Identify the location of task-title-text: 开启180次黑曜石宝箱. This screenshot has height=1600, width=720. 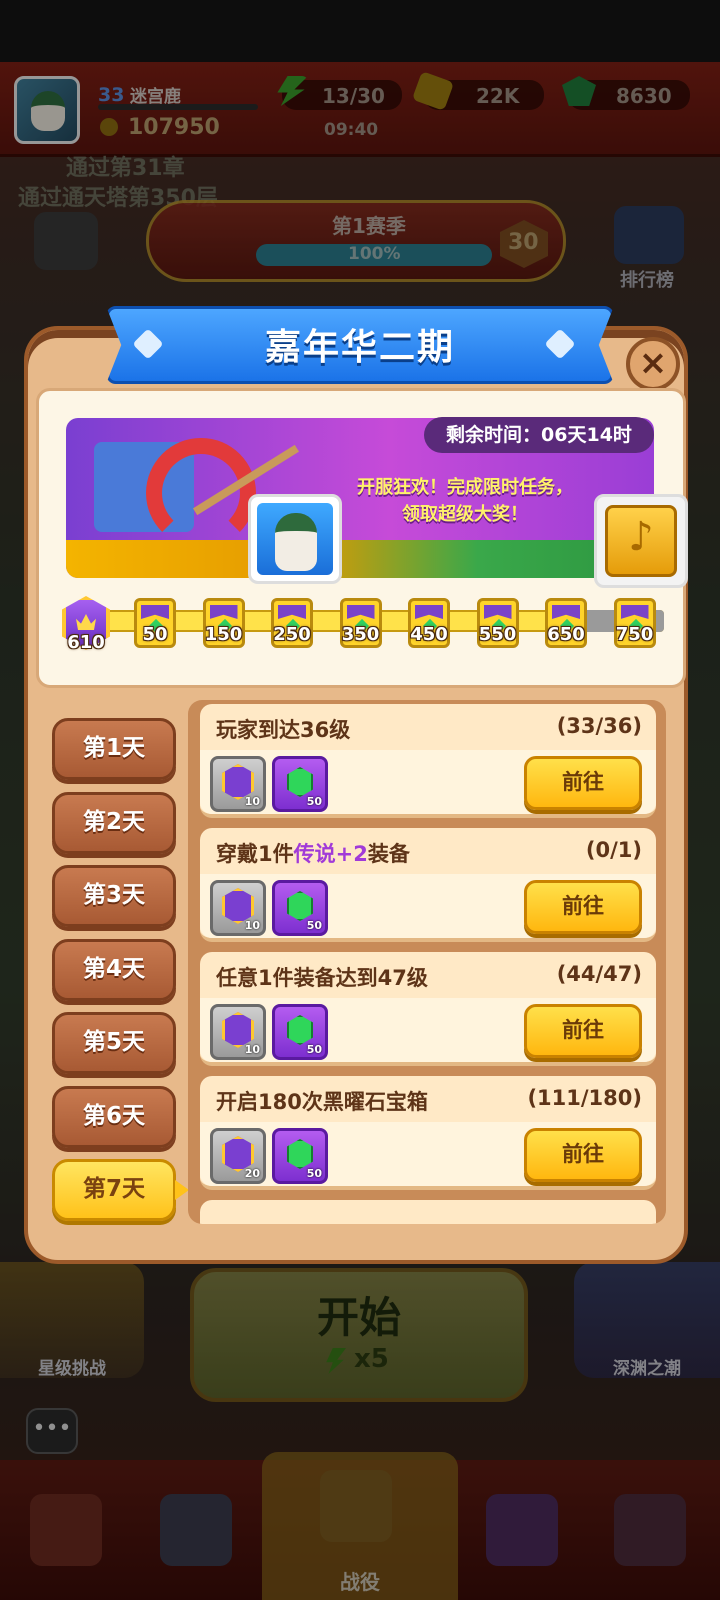
(322, 1102).